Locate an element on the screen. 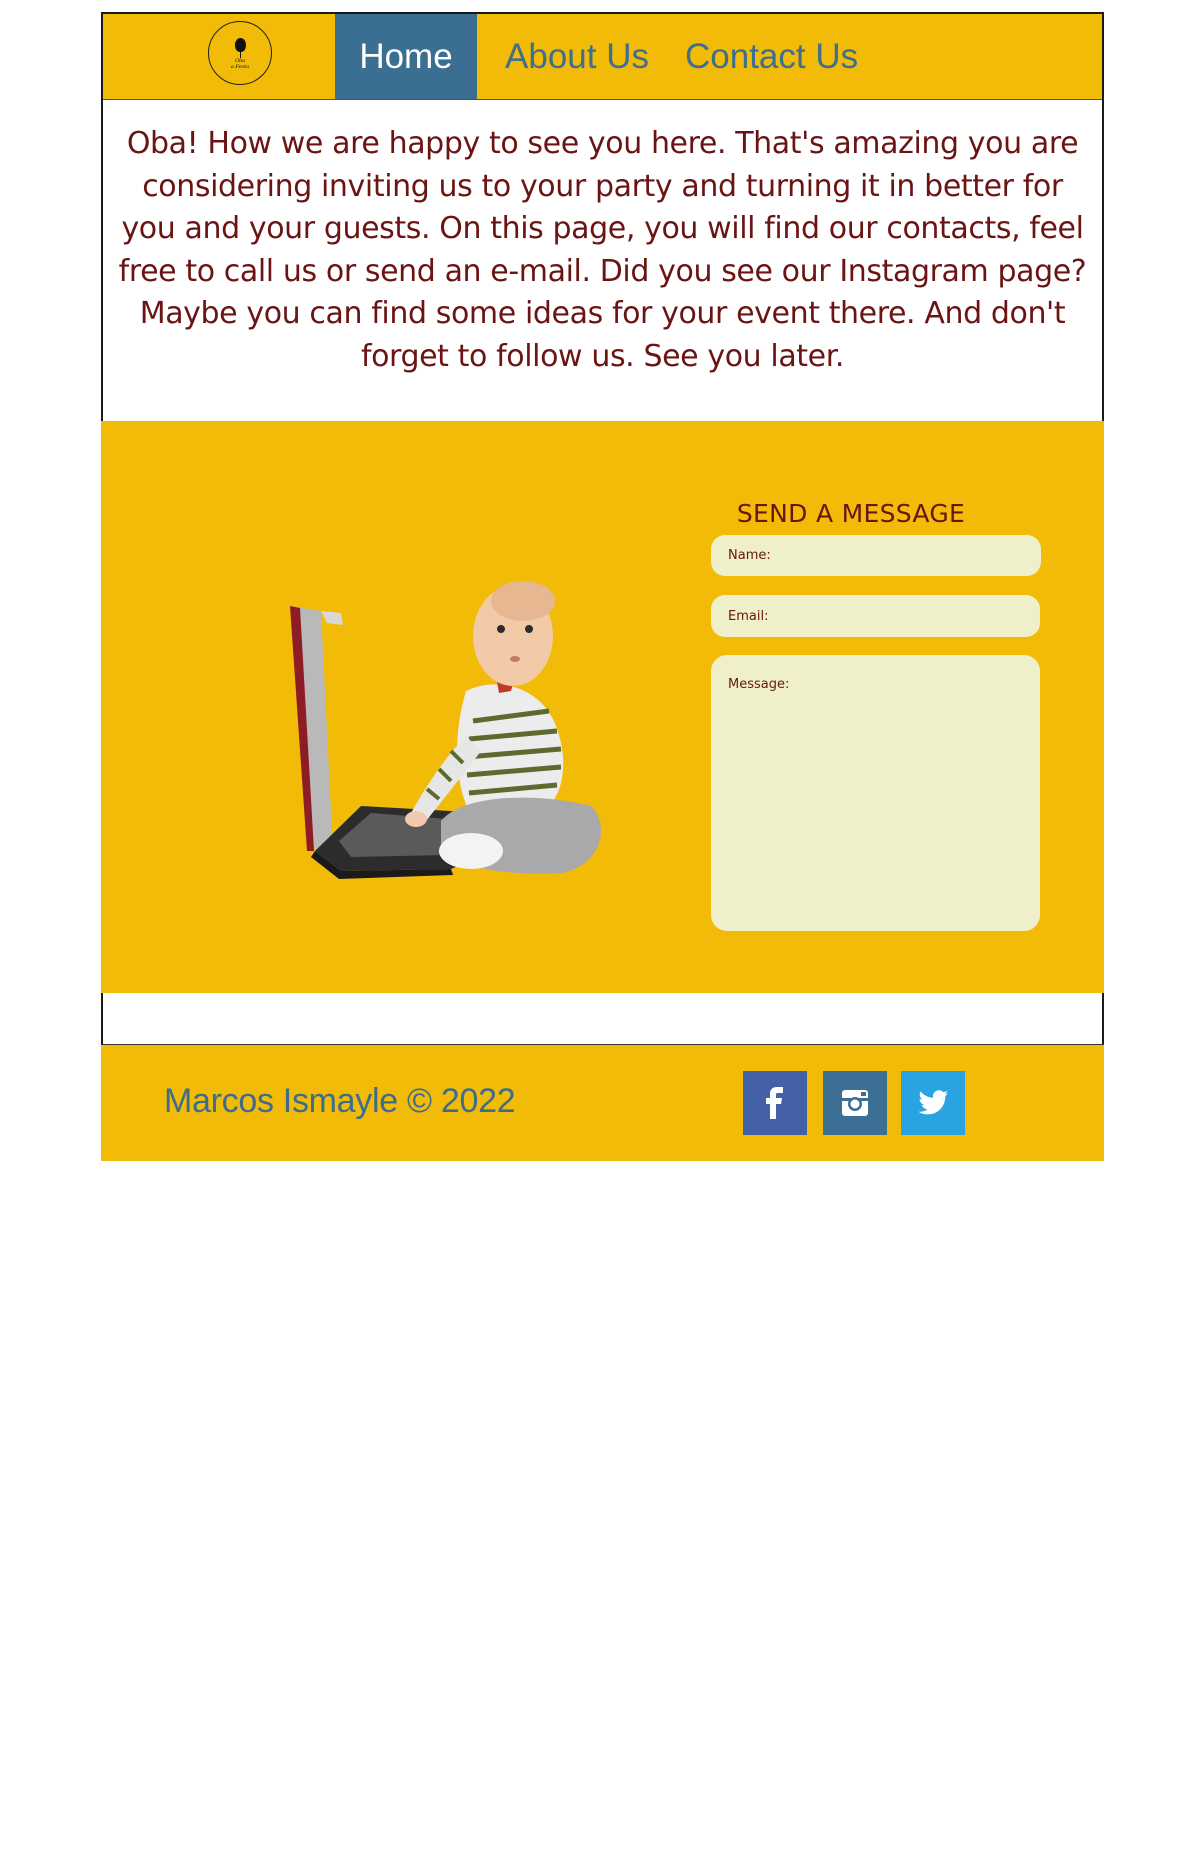 The image size is (1200, 1871). copyright-text: Marcos Ismayle © 2022 is located at coordinates (340, 1101).